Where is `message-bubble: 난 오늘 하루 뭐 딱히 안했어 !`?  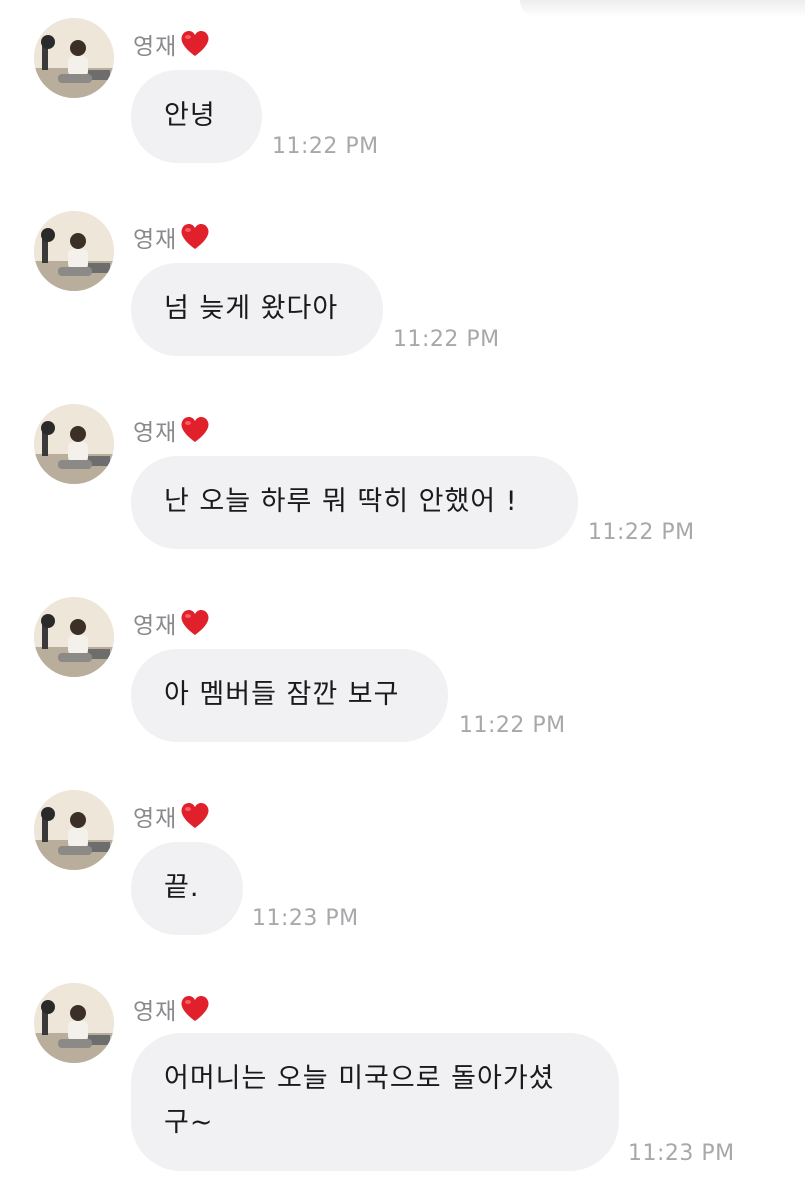
message-bubble: 난 오늘 하루 뭐 딱히 안했어 ! is located at coordinates (354, 502).